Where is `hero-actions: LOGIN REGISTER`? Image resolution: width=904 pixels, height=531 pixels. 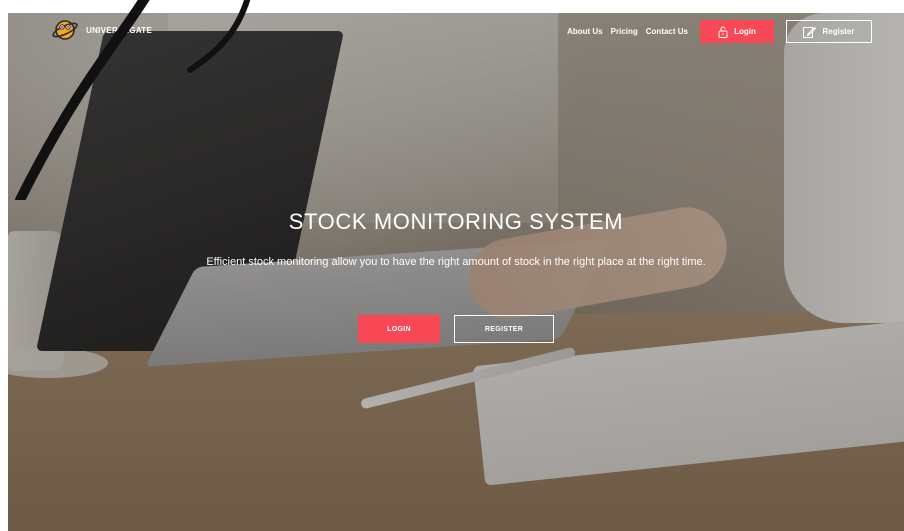
hero-actions: LOGIN REGISTER is located at coordinates (456, 329).